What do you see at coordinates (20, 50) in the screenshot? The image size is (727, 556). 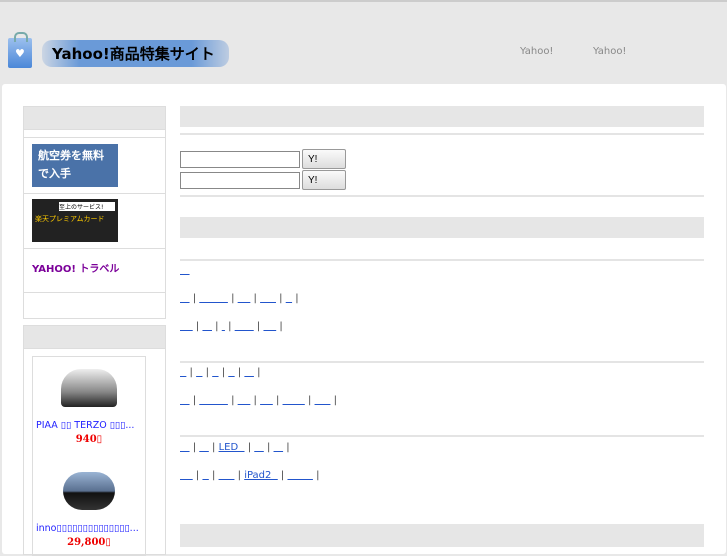 I see `shopping-bag-icon` at bounding box center [20, 50].